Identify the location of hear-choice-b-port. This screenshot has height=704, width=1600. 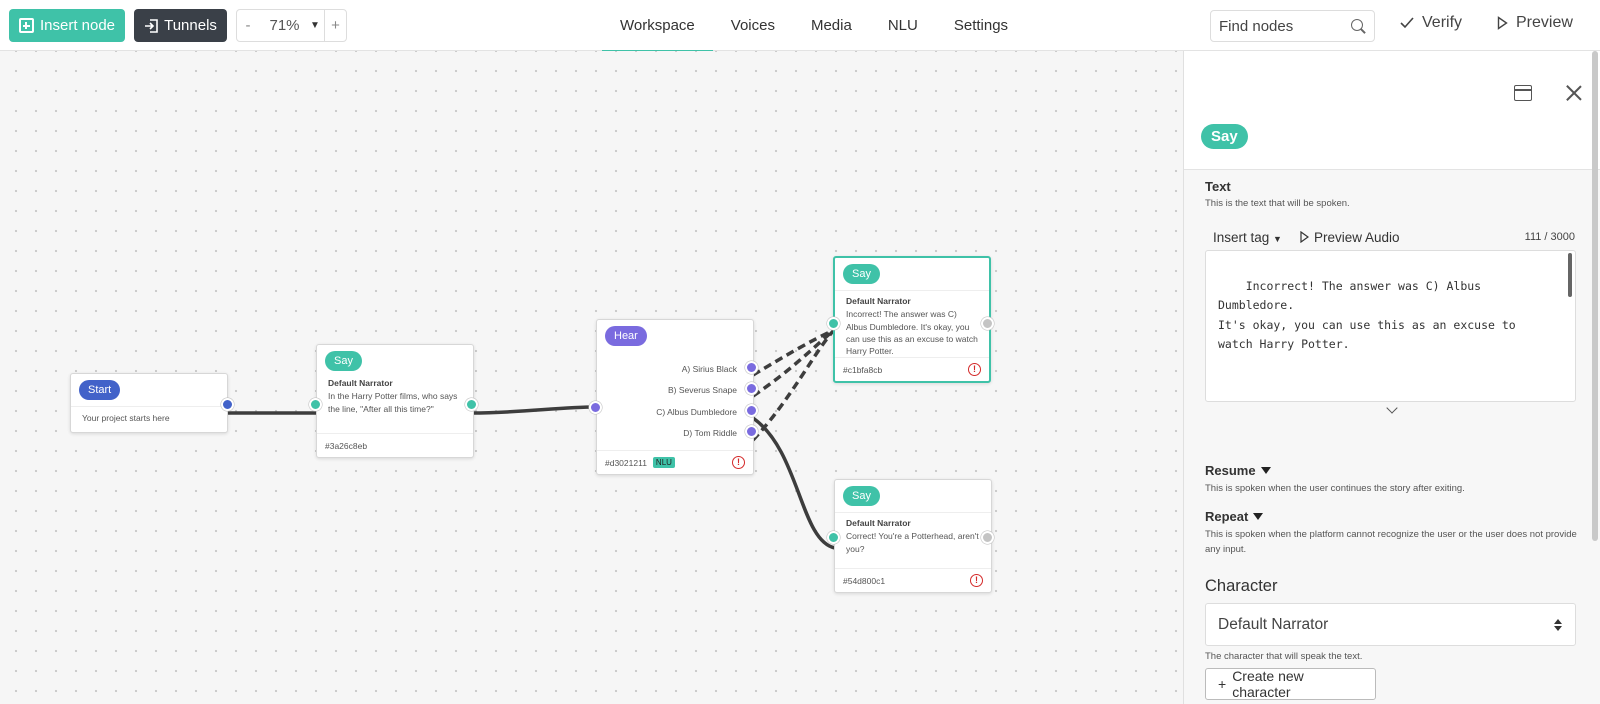
(751, 388).